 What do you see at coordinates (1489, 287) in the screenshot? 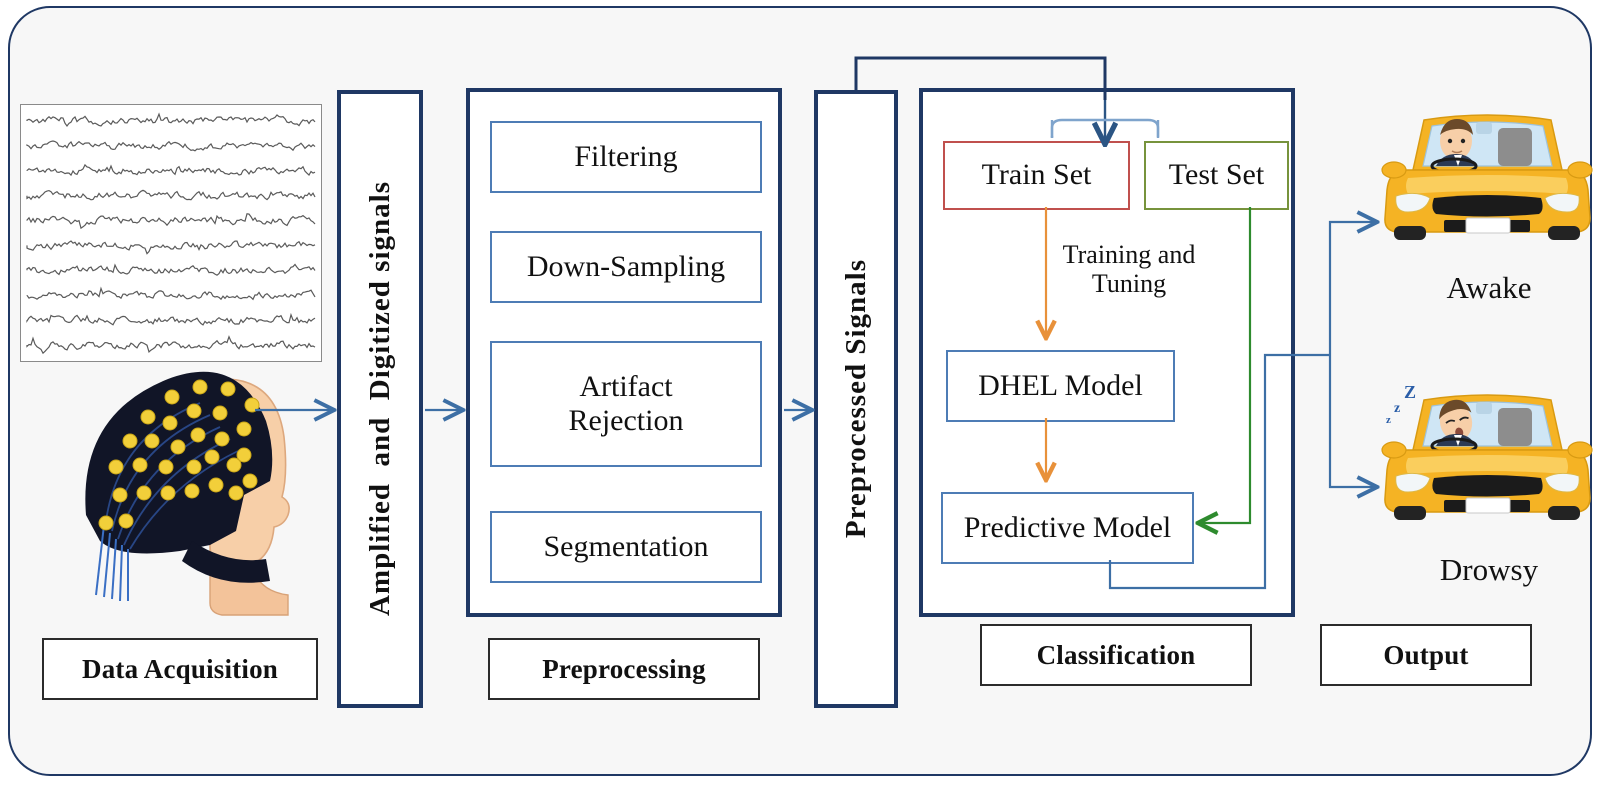
I see `output-class-awake-label: Awake` at bounding box center [1489, 287].